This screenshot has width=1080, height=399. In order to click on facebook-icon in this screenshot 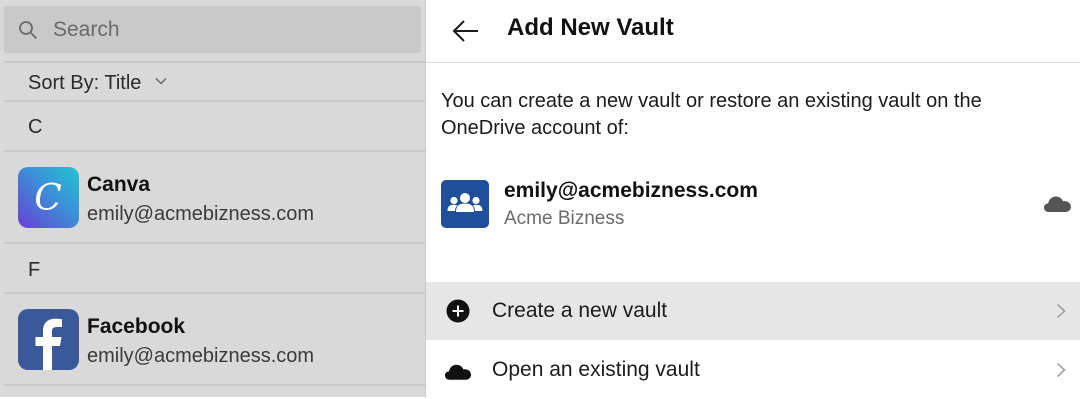, I will do `click(48, 339)`.